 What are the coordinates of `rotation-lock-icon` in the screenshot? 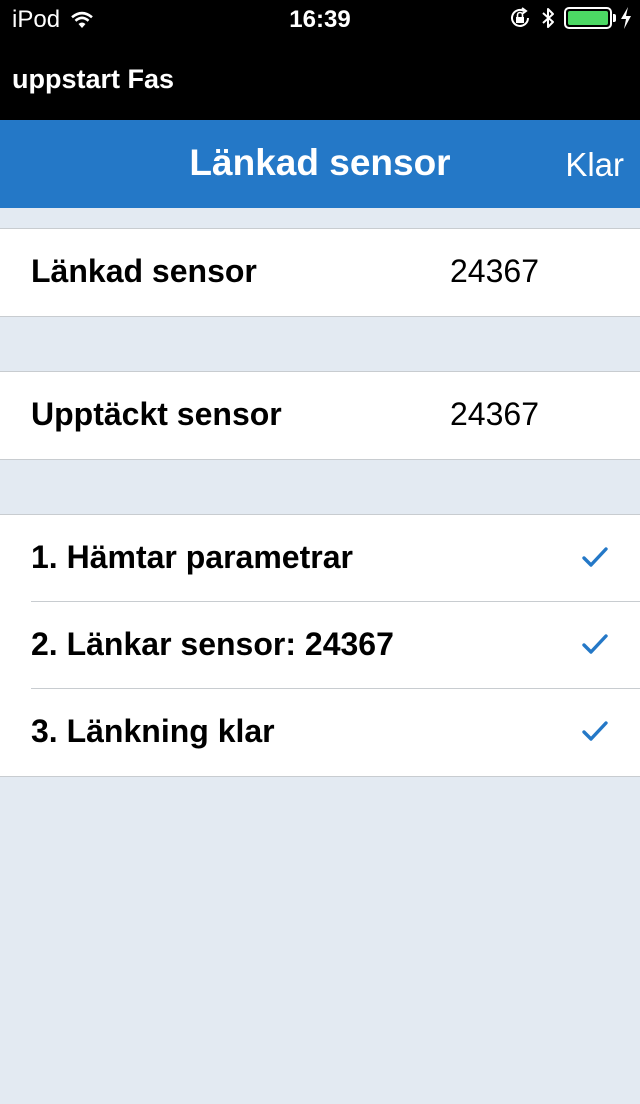 It's located at (520, 17).